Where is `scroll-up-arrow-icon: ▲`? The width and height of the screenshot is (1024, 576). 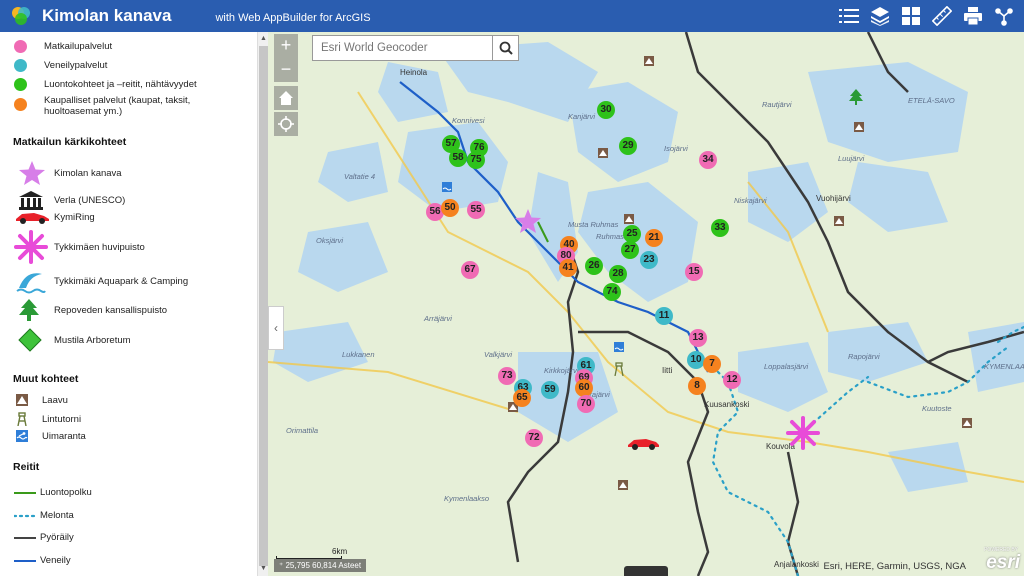
scroll-up-arrow-icon: ▲ is located at coordinates (263, 39).